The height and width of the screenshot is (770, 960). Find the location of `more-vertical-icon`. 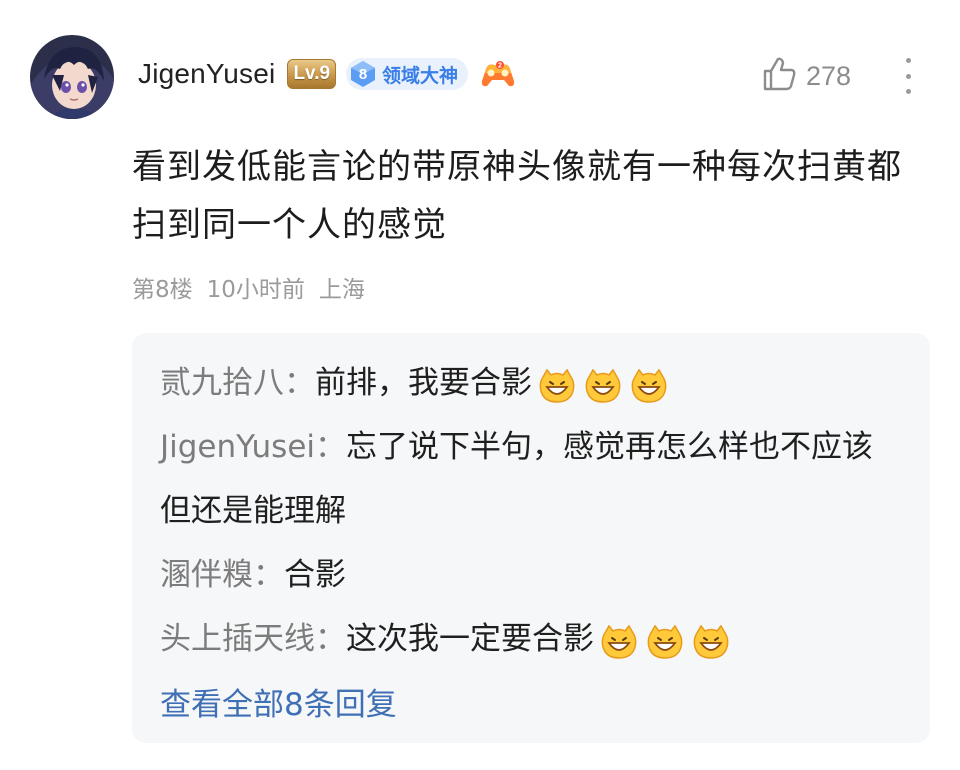

more-vertical-icon is located at coordinates (908, 76).